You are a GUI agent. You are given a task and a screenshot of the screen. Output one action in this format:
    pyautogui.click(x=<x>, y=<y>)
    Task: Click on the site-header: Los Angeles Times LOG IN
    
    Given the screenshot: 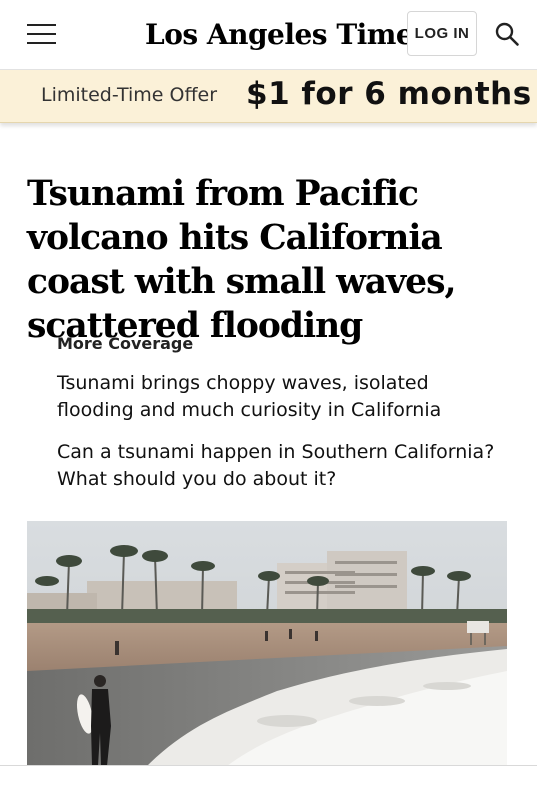 What is the action you would take?
    pyautogui.click(x=268, y=35)
    